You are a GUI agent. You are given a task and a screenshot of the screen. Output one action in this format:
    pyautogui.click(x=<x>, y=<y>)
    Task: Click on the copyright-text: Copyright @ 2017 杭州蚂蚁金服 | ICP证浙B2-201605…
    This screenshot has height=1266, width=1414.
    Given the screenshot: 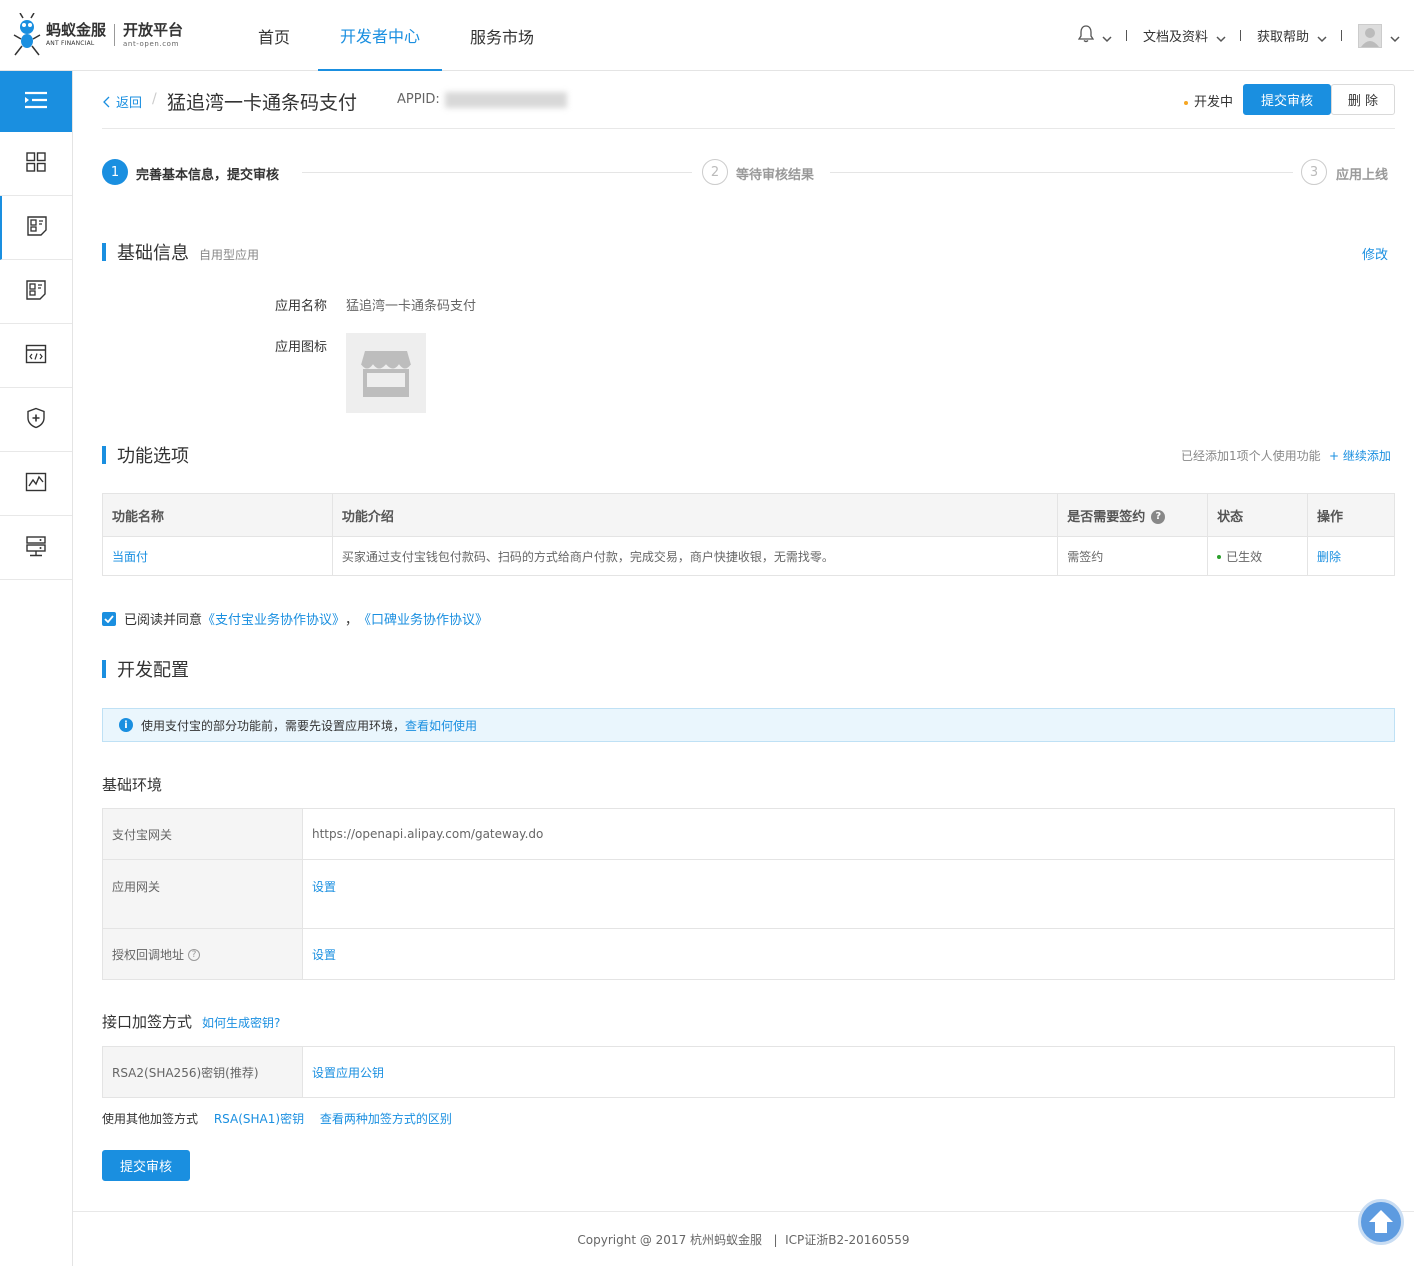 What is the action you would take?
    pyautogui.click(x=743, y=1240)
    